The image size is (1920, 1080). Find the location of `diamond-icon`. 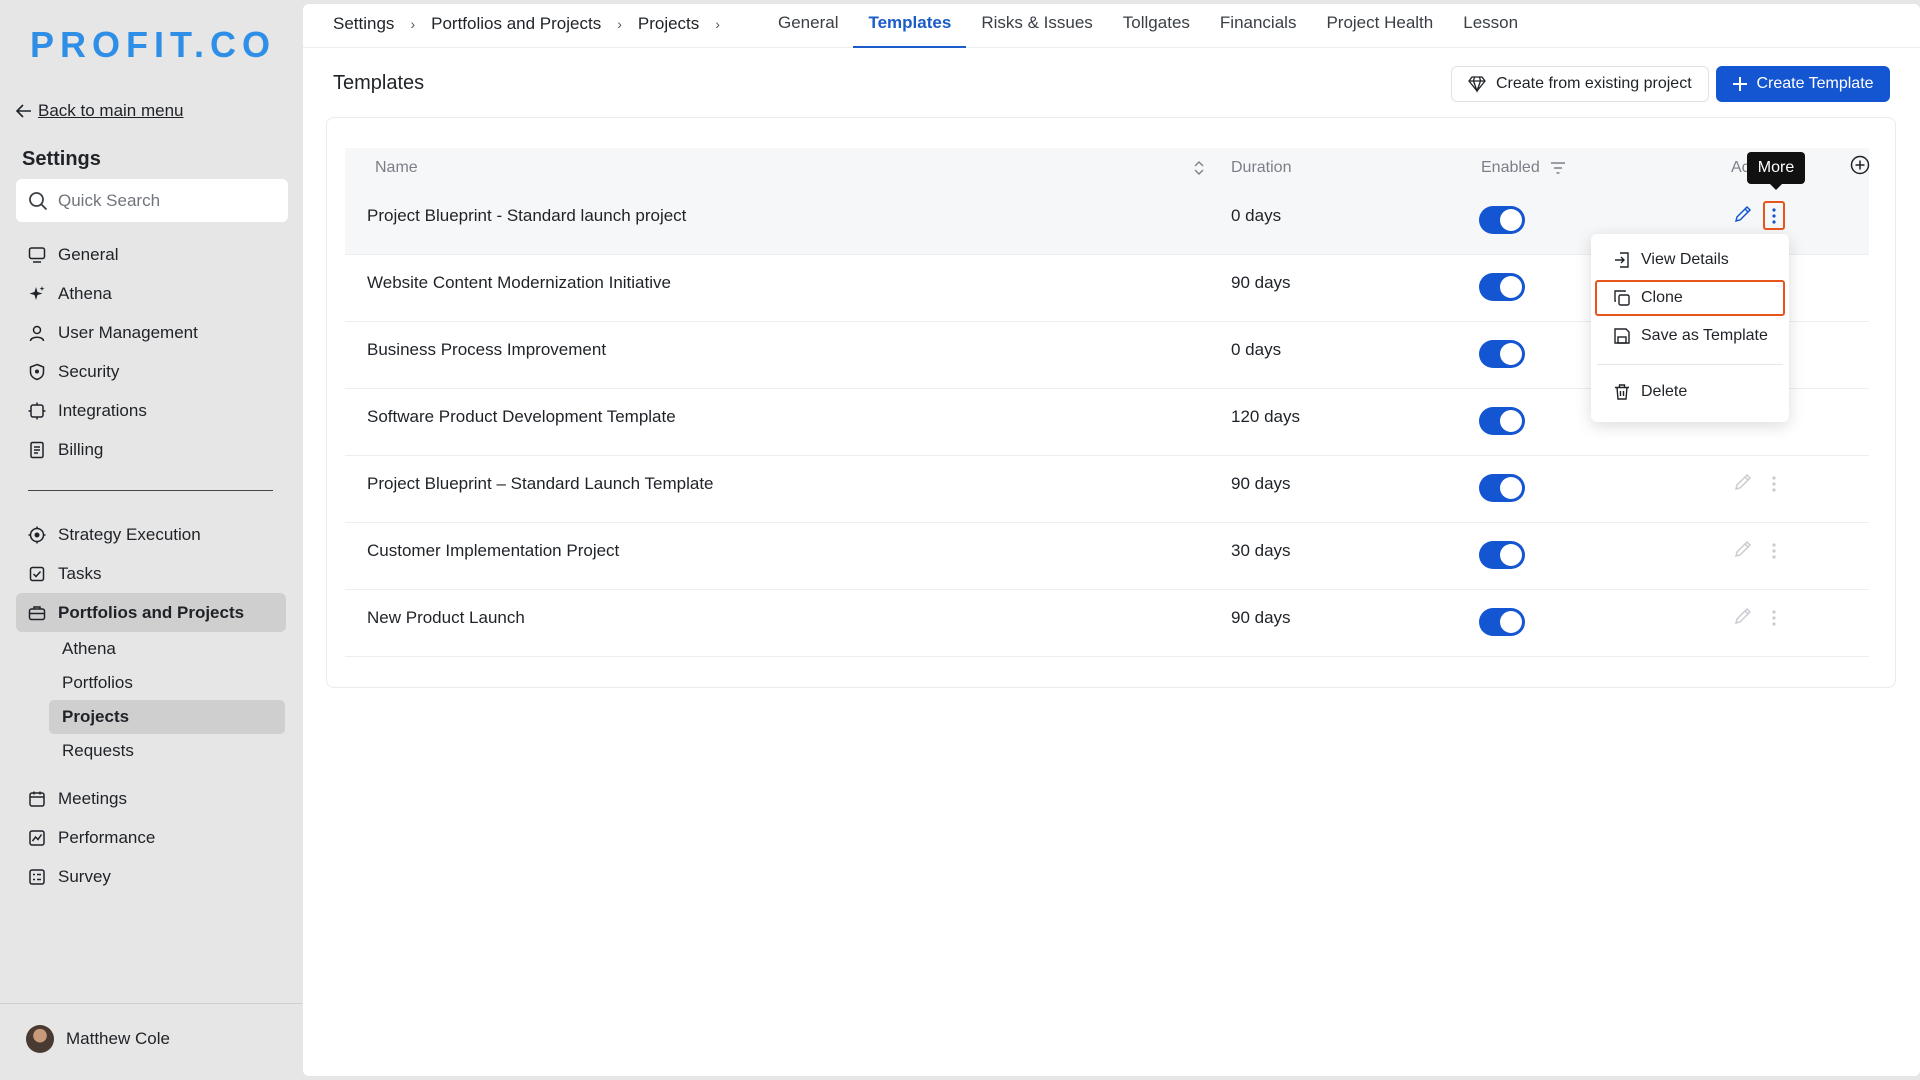

diamond-icon is located at coordinates (1477, 84).